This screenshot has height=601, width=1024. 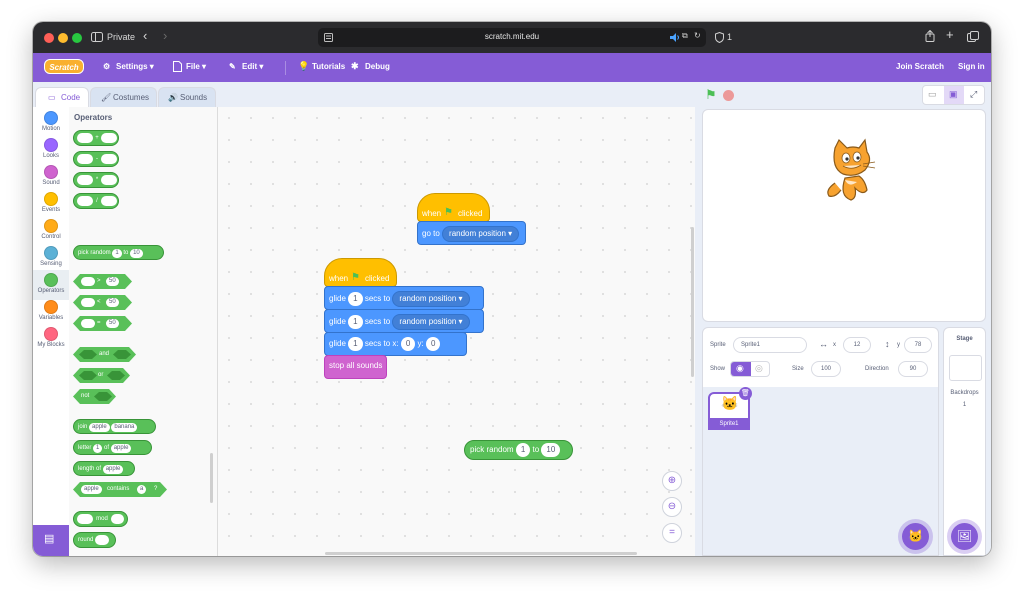 I want to click on sprite-name-input: Sprite1, so click(x=770, y=345).